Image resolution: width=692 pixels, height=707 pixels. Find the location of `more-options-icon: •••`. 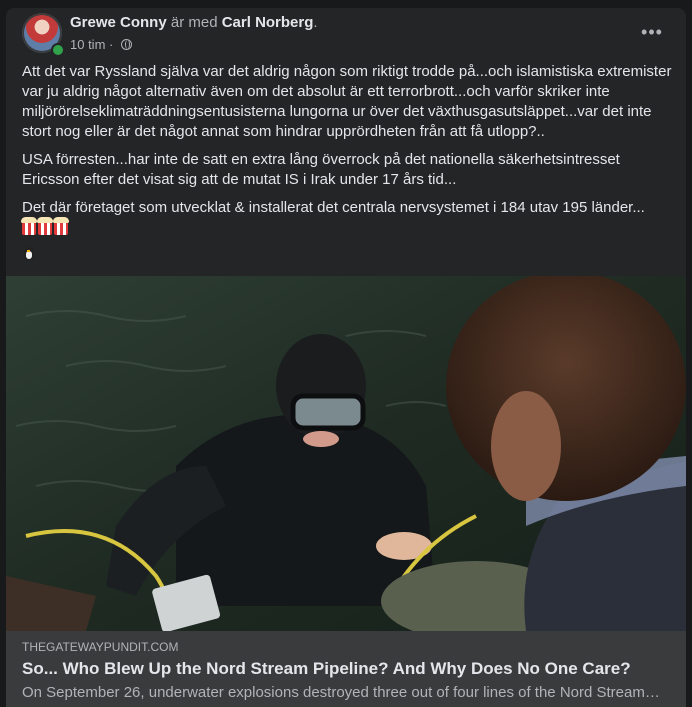

more-options-icon: ••• is located at coordinates (652, 31).